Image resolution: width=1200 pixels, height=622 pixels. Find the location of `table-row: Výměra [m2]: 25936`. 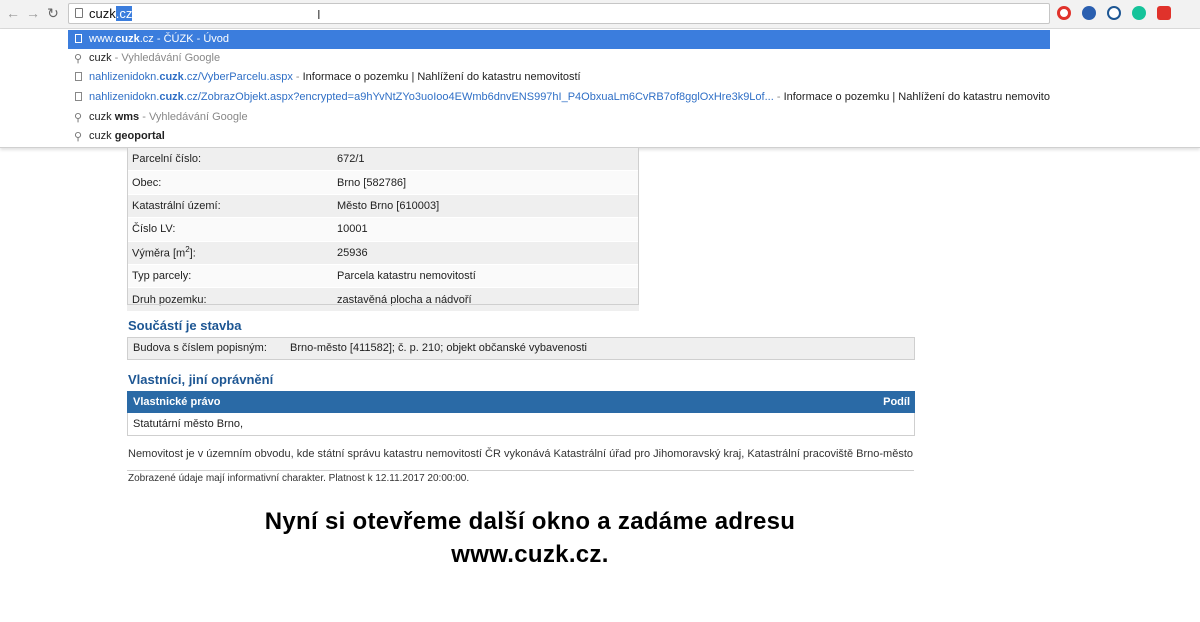

table-row: Výměra [m2]: 25936 is located at coordinates (383, 253).